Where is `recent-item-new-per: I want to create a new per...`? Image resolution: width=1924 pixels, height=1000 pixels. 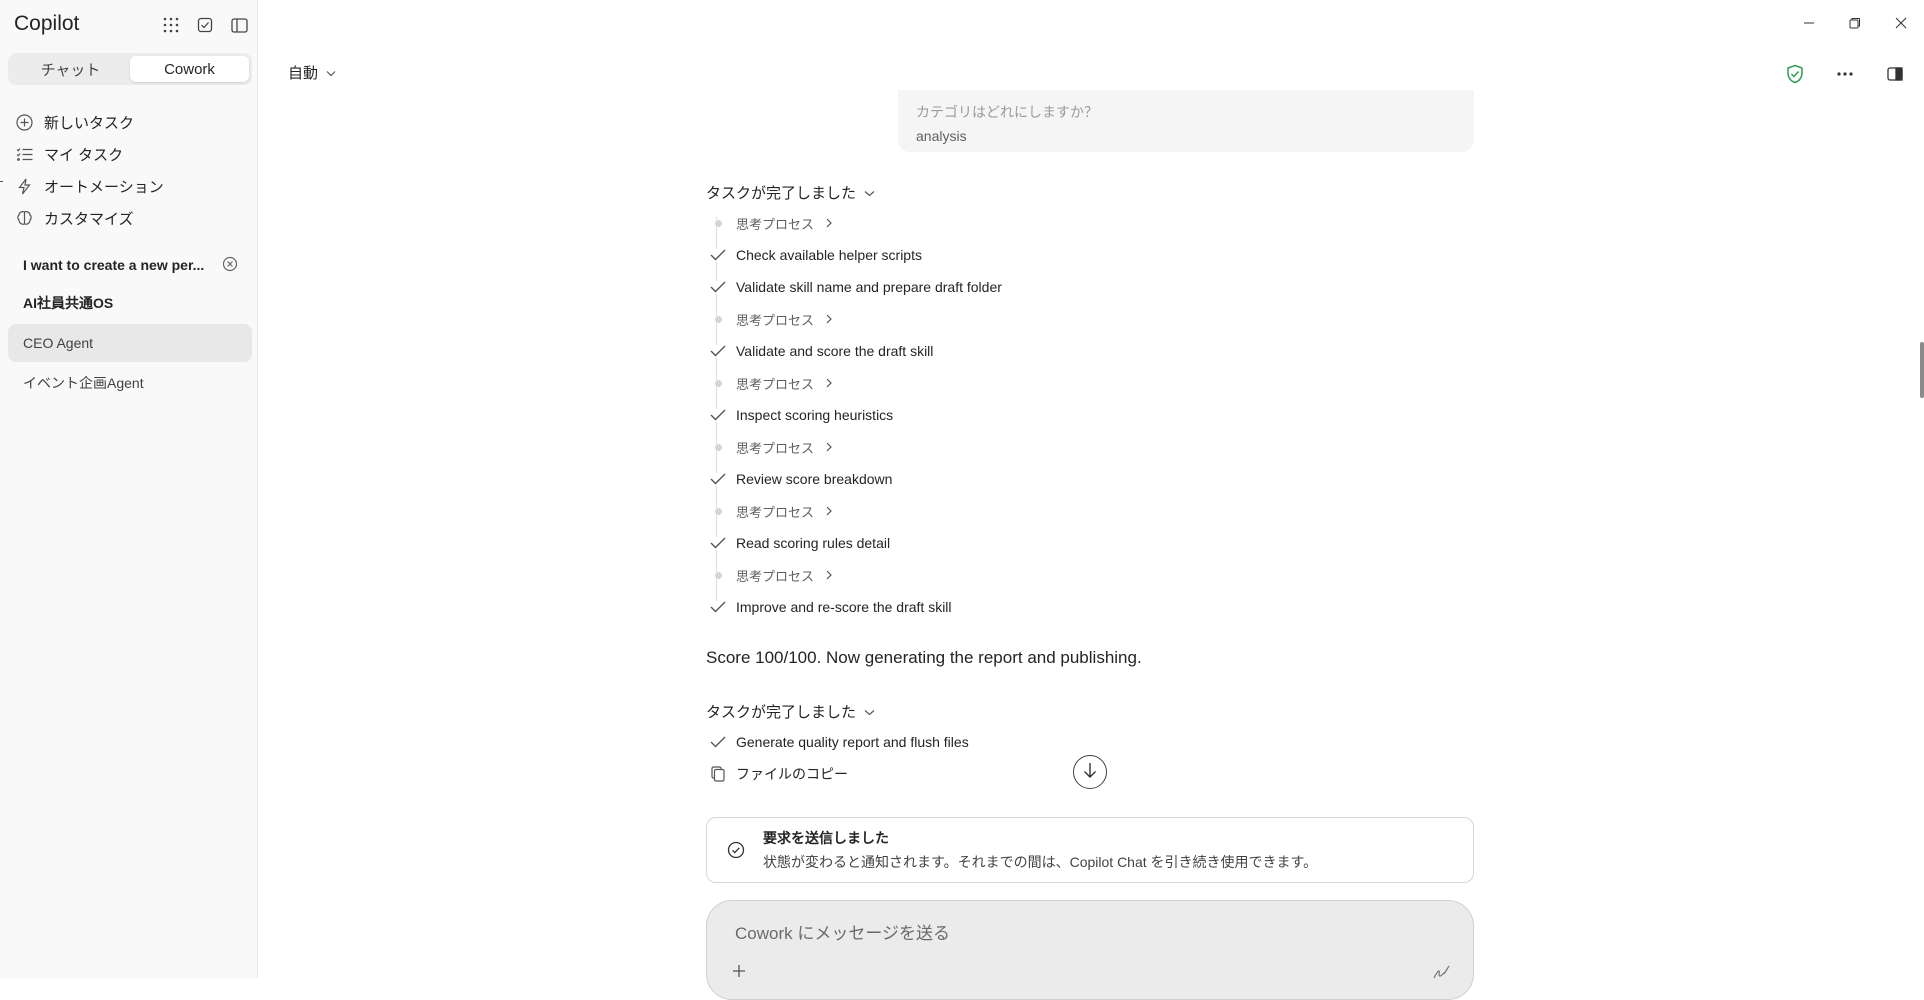 recent-item-new-per: I want to create a new per... is located at coordinates (130, 265).